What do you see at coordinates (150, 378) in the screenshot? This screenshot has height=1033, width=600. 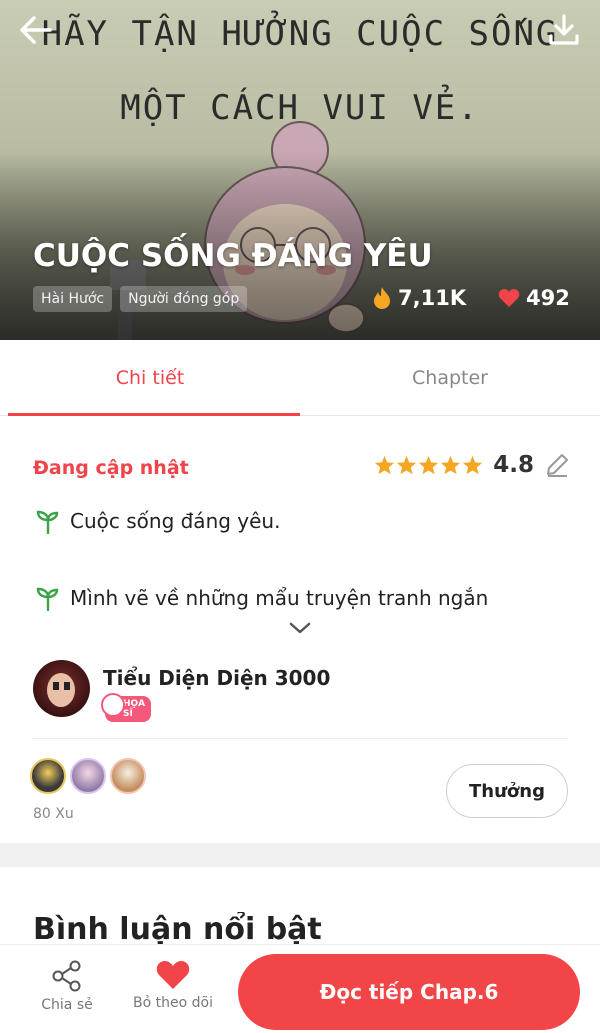 I see `tab-details: Chi tiết` at bounding box center [150, 378].